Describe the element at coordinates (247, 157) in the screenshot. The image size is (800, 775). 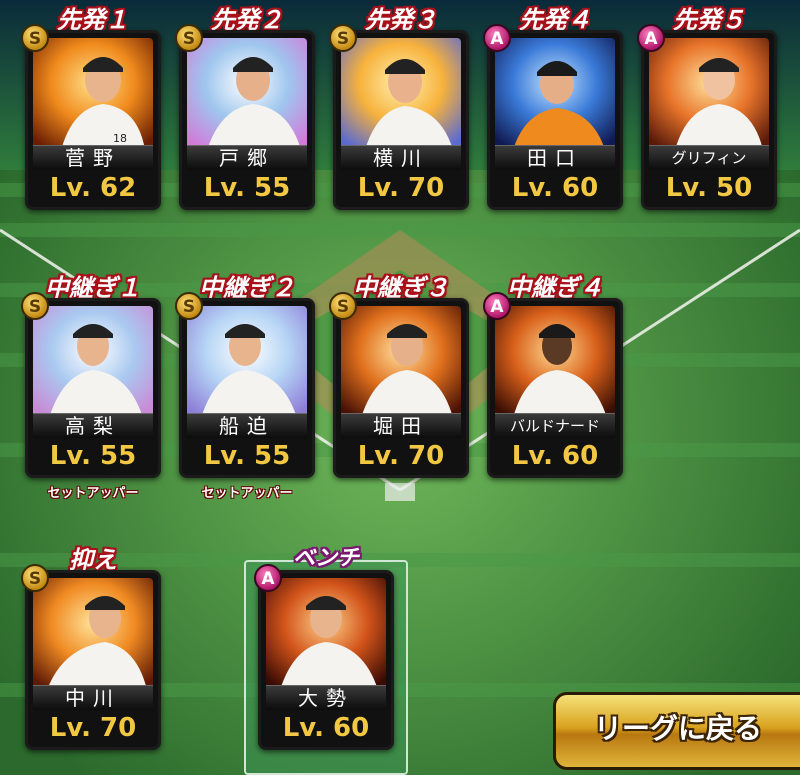
I see `player-name: 戸郷` at that location.